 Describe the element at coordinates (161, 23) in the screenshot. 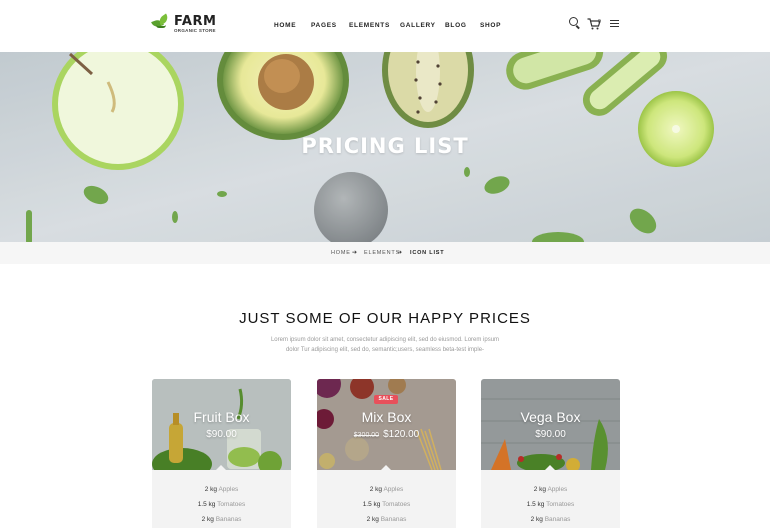

I see `leaf-icon` at that location.